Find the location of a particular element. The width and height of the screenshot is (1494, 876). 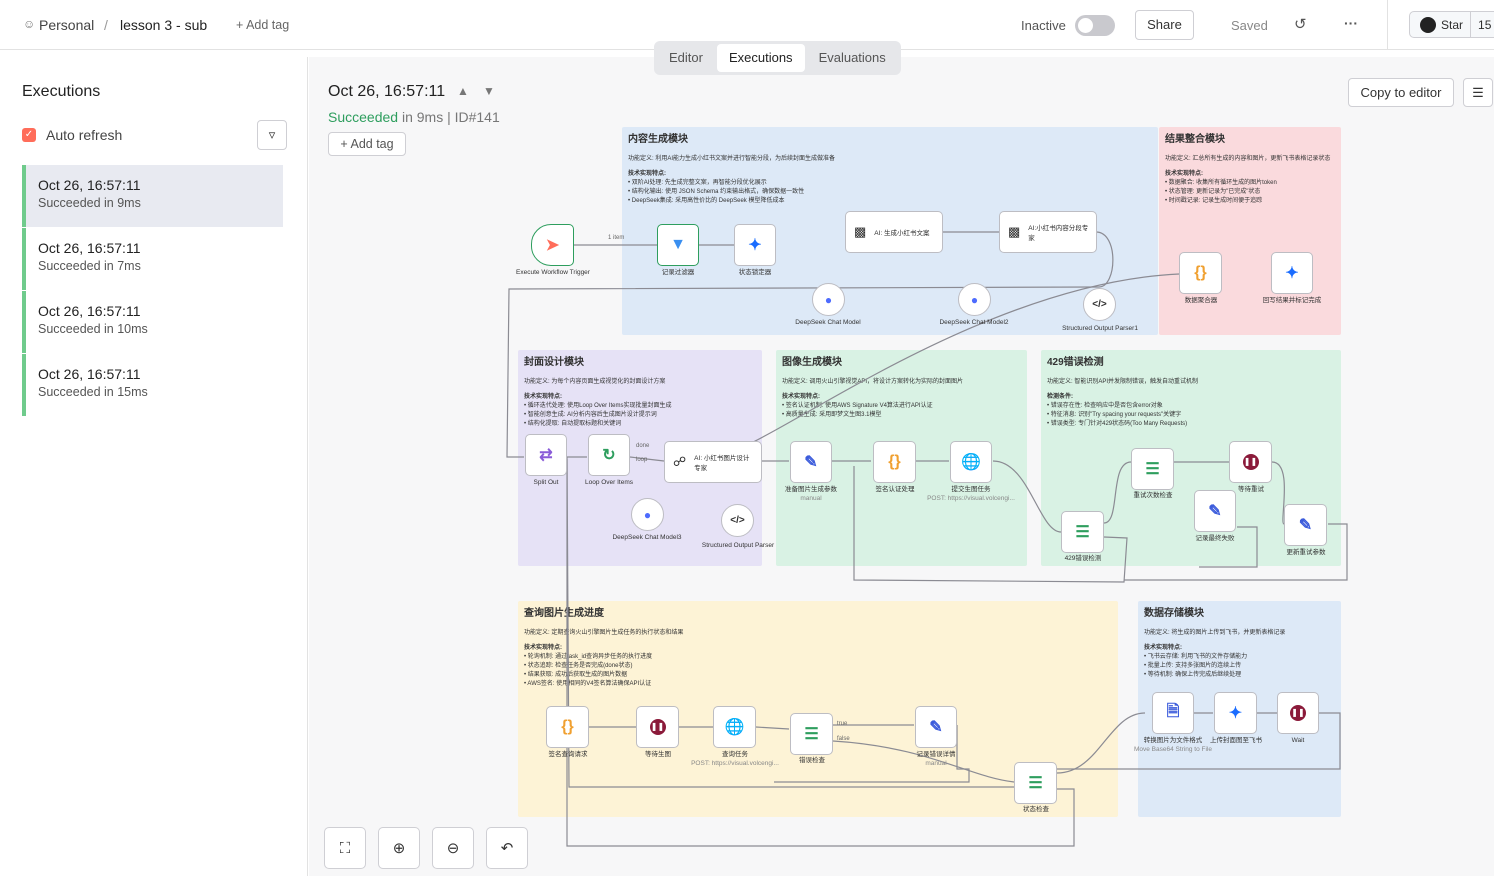

deepseek-icon: ● is located at coordinates (974, 299).